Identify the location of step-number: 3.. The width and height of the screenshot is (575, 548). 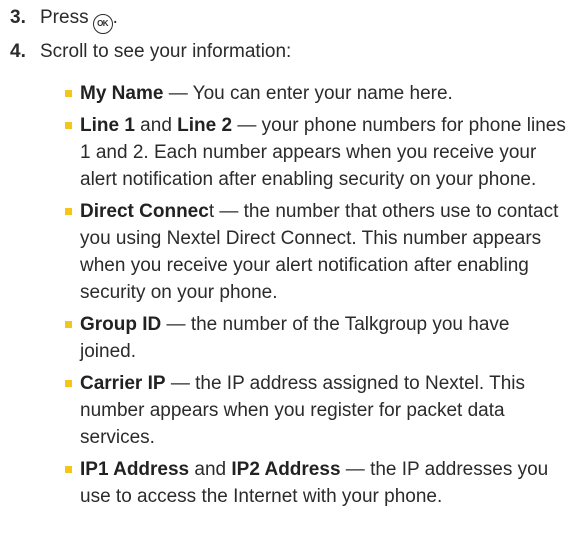
(18, 17).